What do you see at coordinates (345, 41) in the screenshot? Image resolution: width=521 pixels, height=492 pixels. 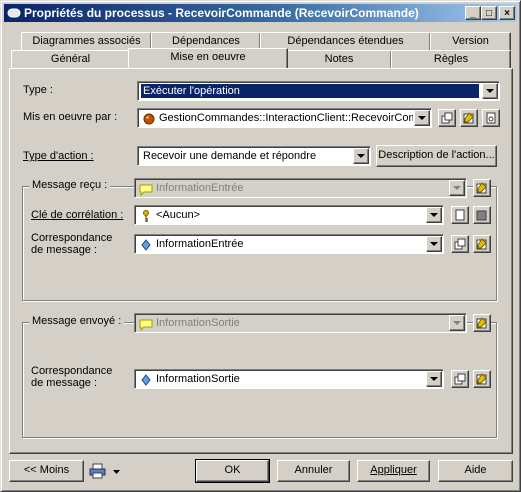 I see `tab-label: Dépendances étendues` at bounding box center [345, 41].